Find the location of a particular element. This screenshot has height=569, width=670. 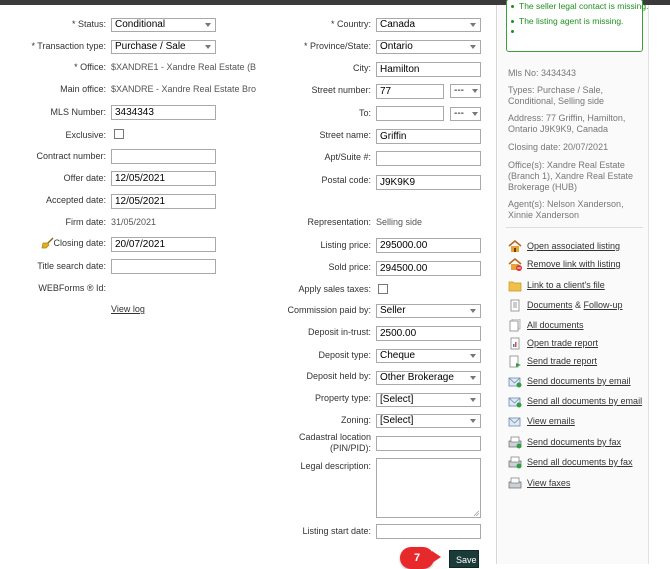

status-label: * Status: is located at coordinates (88, 24).